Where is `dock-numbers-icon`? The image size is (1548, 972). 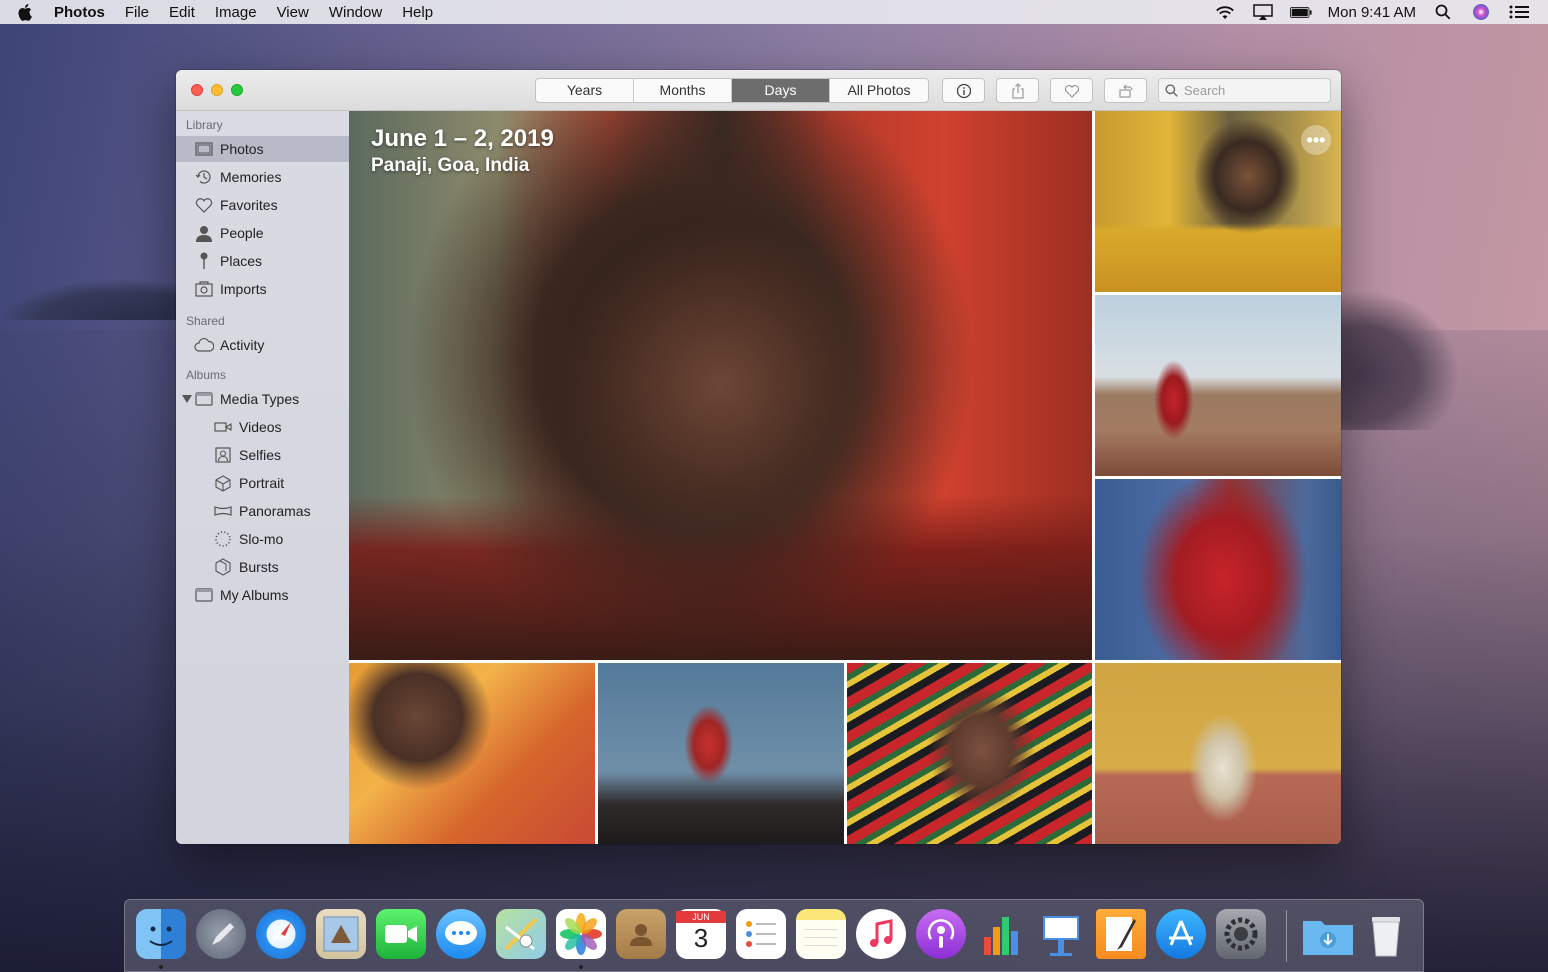
dock-numbers-icon is located at coordinates (1001, 934).